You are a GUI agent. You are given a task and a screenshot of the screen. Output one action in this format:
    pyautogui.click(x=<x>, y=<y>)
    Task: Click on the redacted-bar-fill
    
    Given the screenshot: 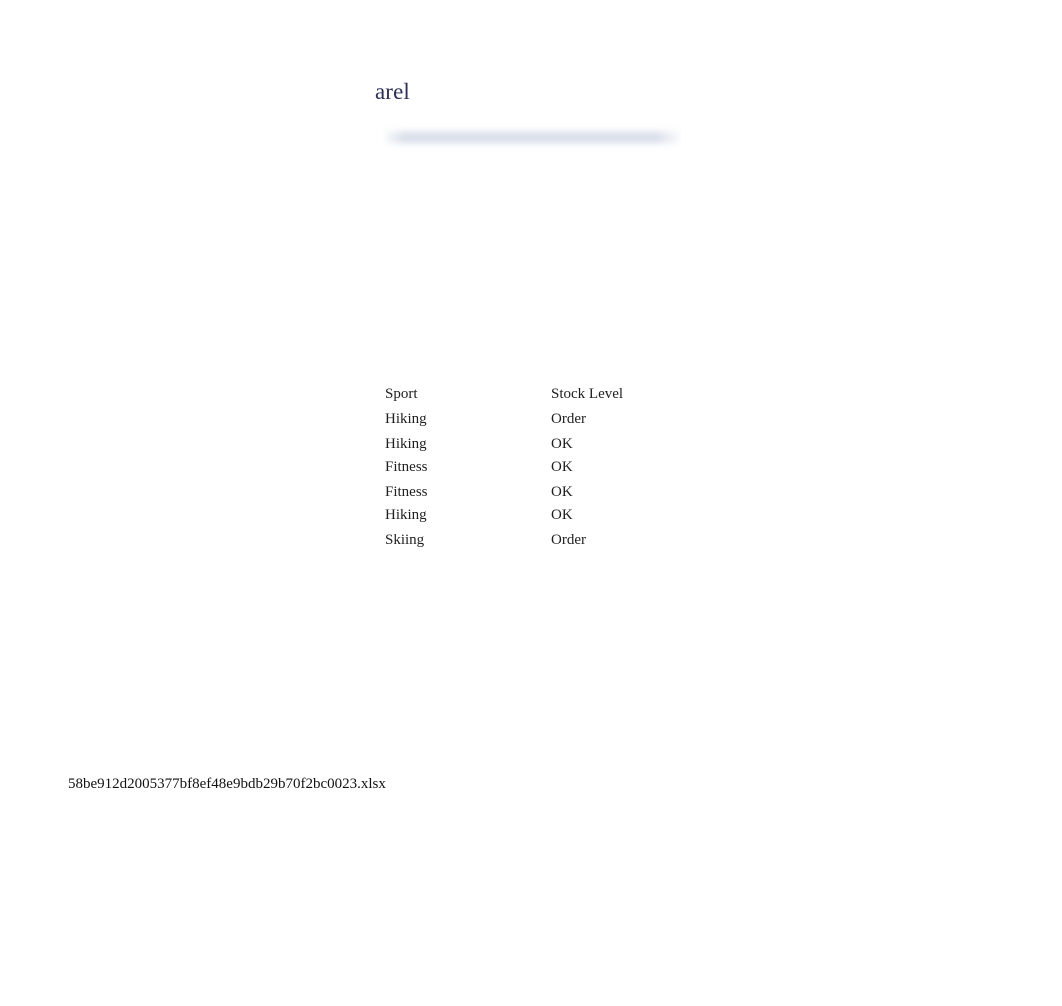 What is the action you would take?
    pyautogui.click(x=533, y=137)
    